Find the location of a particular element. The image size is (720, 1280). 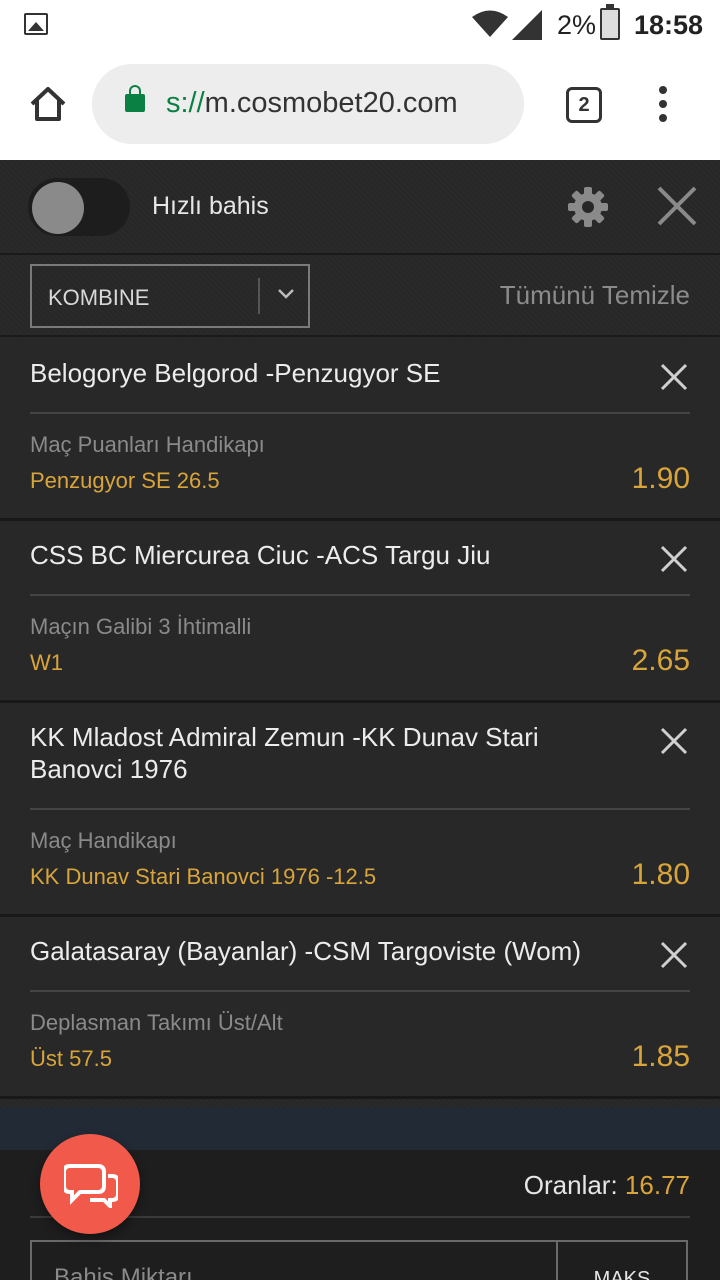

bet-market: Maç Handikapı is located at coordinates (103, 840).